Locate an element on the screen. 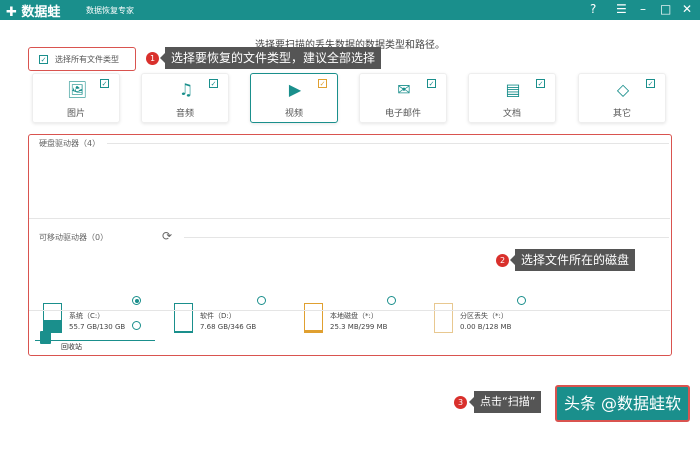 The image size is (700, 453). callout-badge-3: 3 is located at coordinates (460, 402).